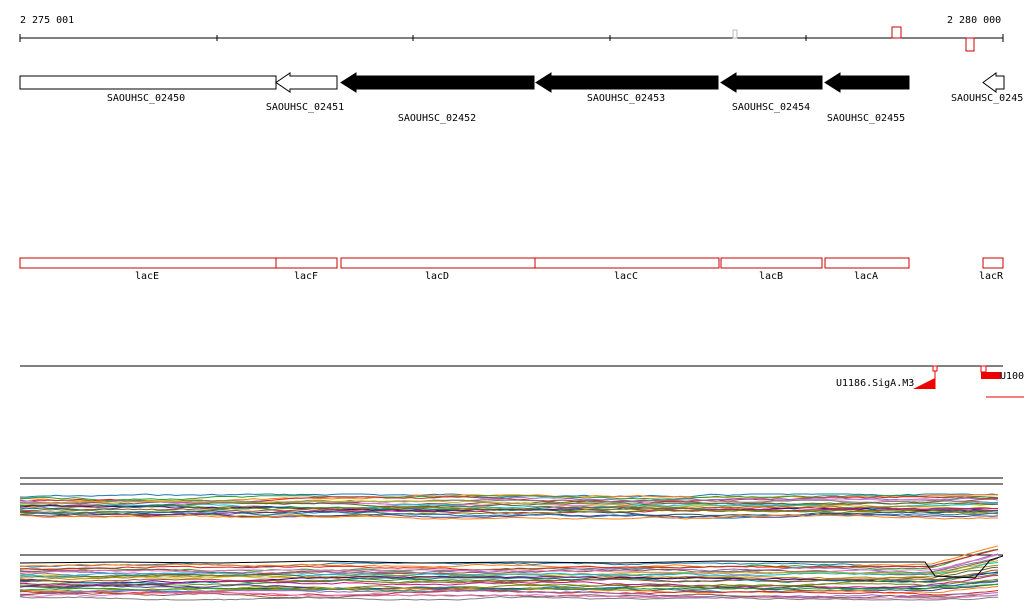  What do you see at coordinates (437, 118) in the screenshot?
I see `gene-label: SAOUHSC_02452` at bounding box center [437, 118].